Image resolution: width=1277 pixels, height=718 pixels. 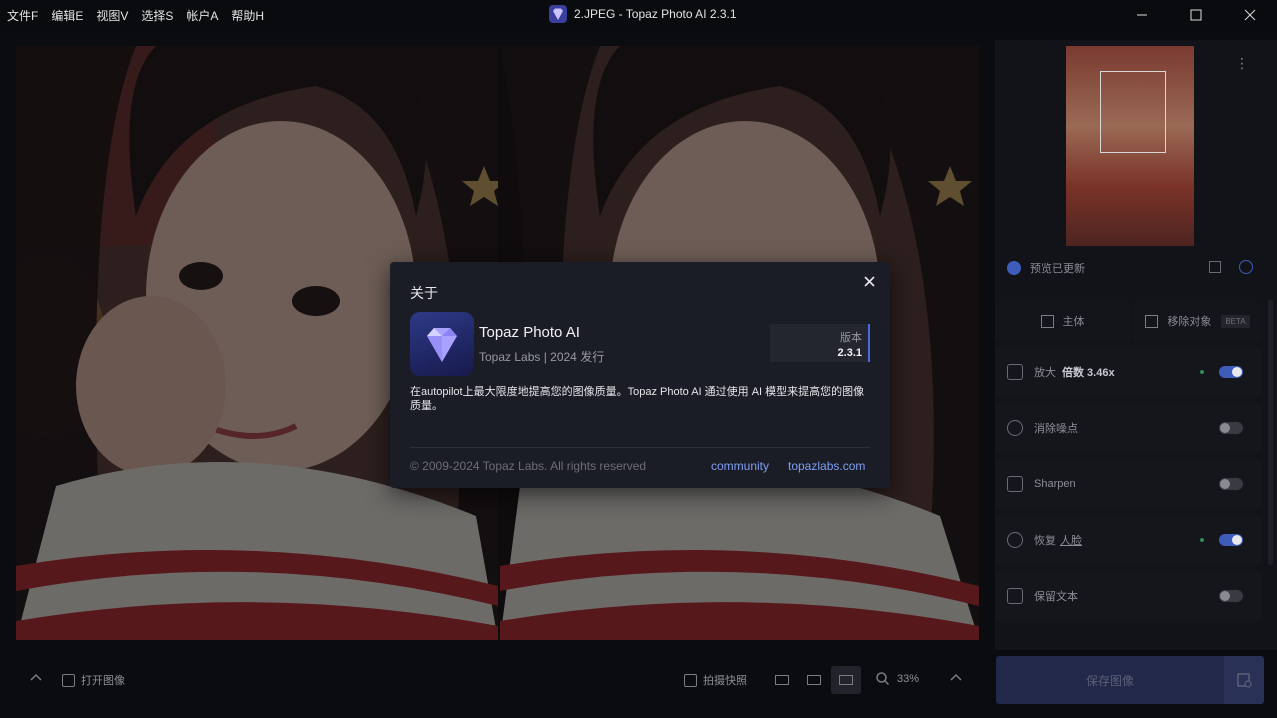 I want to click on feature-face-label: 恢复, so click(x=1045, y=541).